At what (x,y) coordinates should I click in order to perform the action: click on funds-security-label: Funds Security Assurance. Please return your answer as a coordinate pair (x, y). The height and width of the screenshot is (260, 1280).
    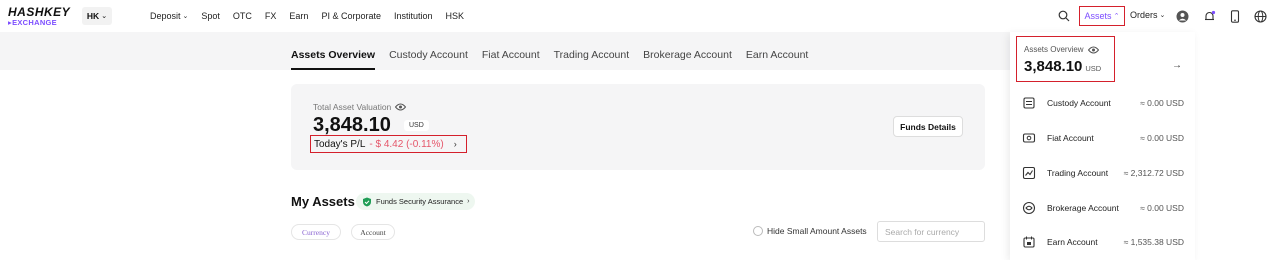
    Looking at the image, I should click on (420, 201).